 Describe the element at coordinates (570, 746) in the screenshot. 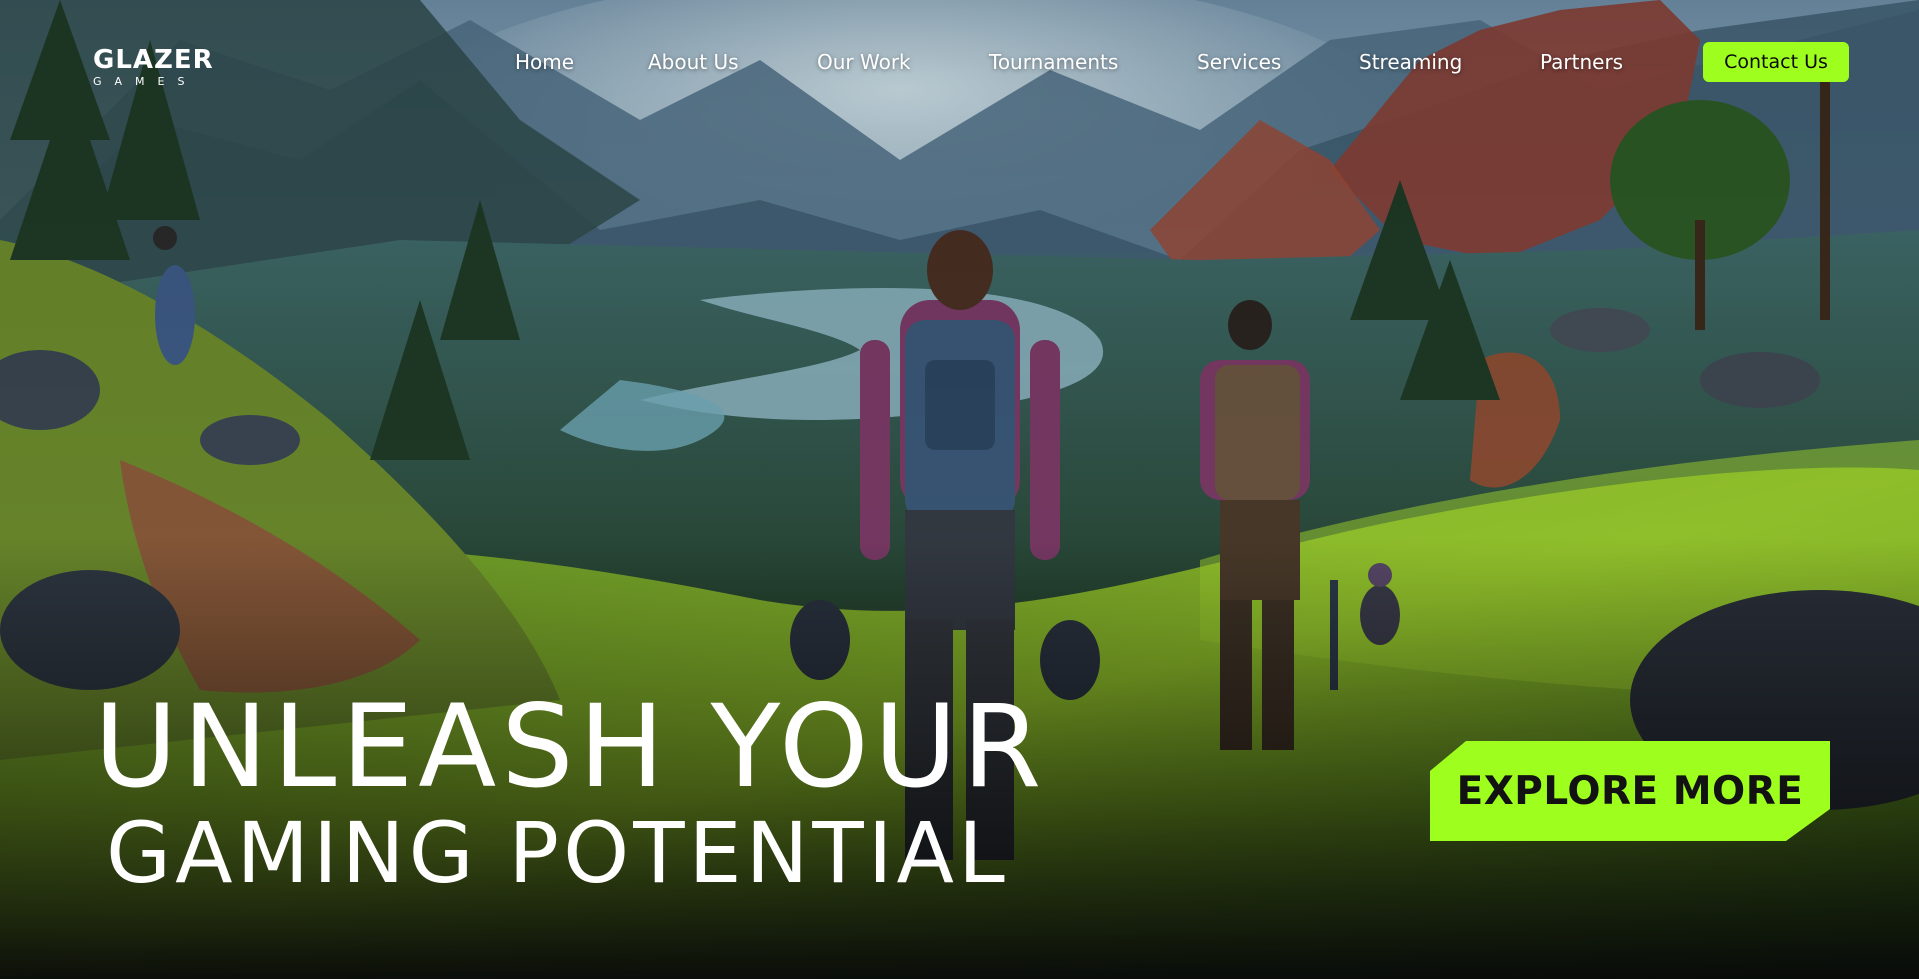

I see `headline-line-1: UNLEASH YOUR` at that location.